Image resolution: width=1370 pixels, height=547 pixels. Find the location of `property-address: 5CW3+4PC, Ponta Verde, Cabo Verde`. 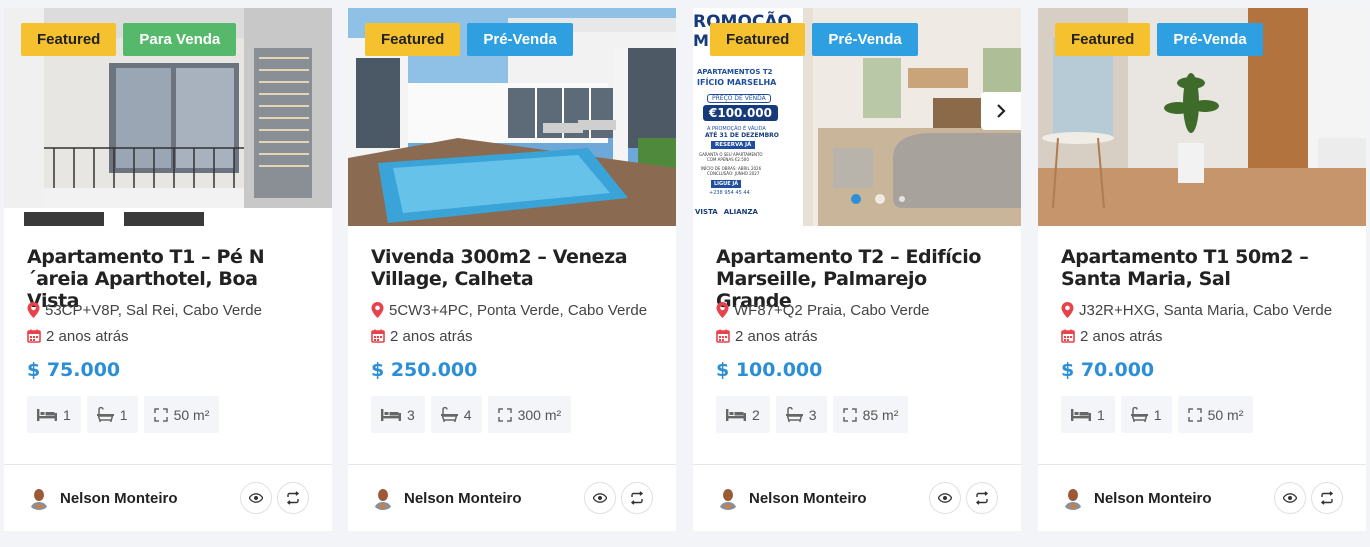

property-address: 5CW3+4PC, Ponta Verde, Cabo Verde is located at coordinates (512, 310).